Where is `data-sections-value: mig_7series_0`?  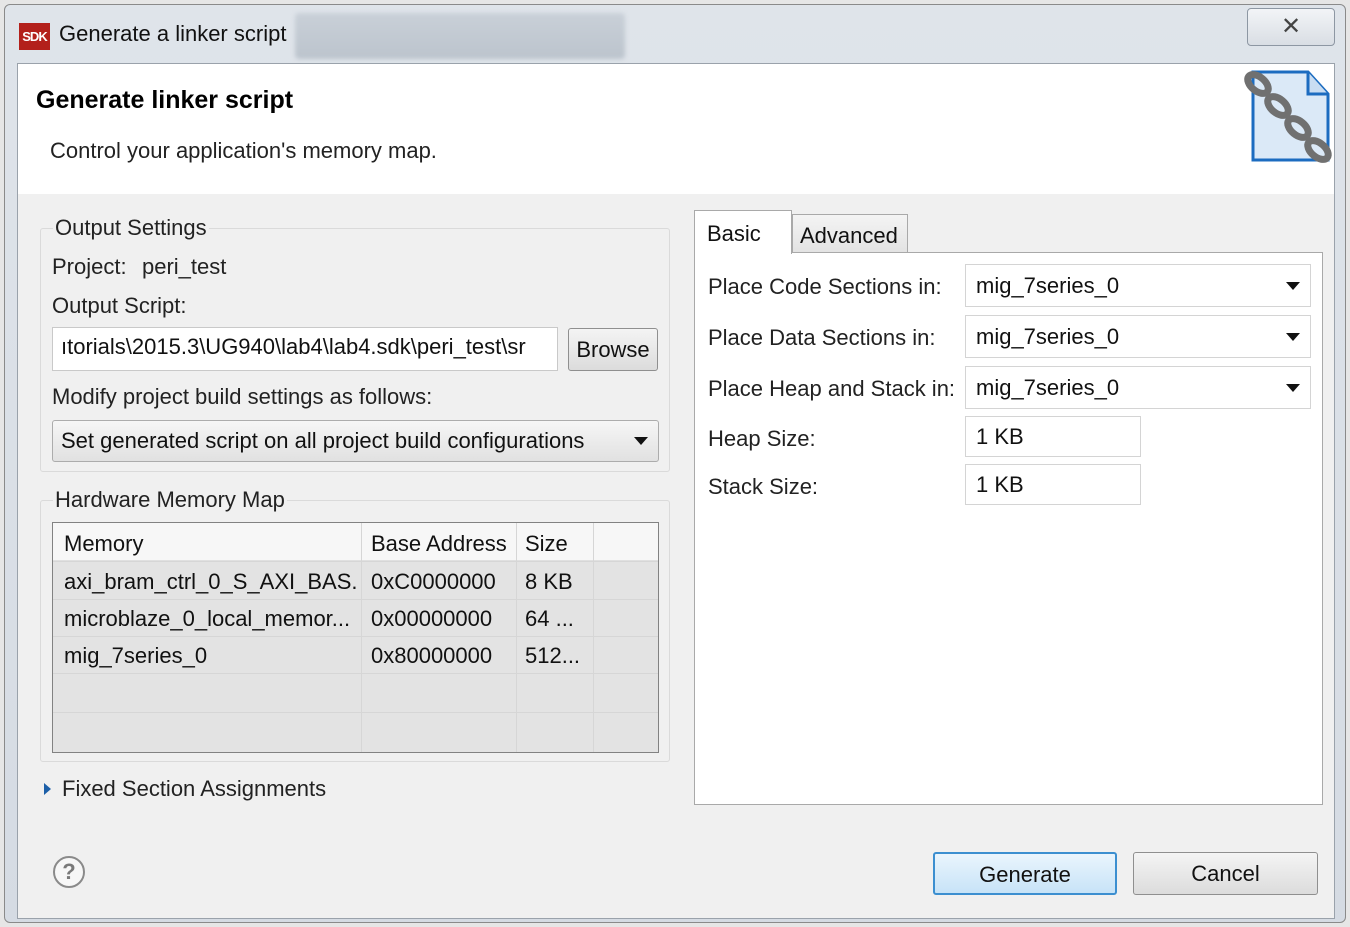
data-sections-value: mig_7series_0 is located at coordinates (1048, 336).